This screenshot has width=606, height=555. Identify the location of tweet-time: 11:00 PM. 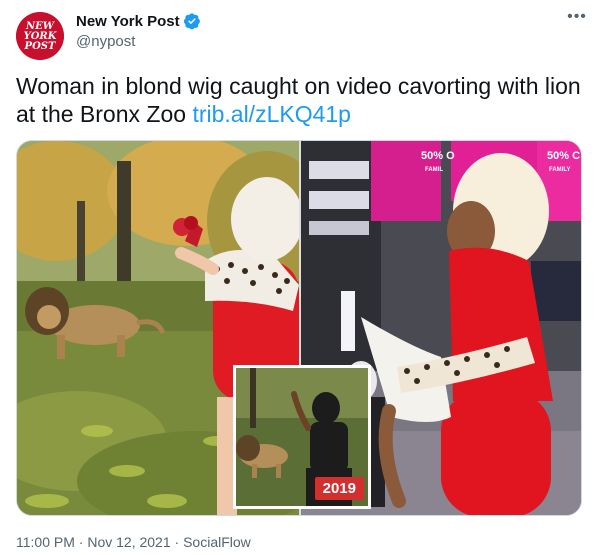
(45, 542).